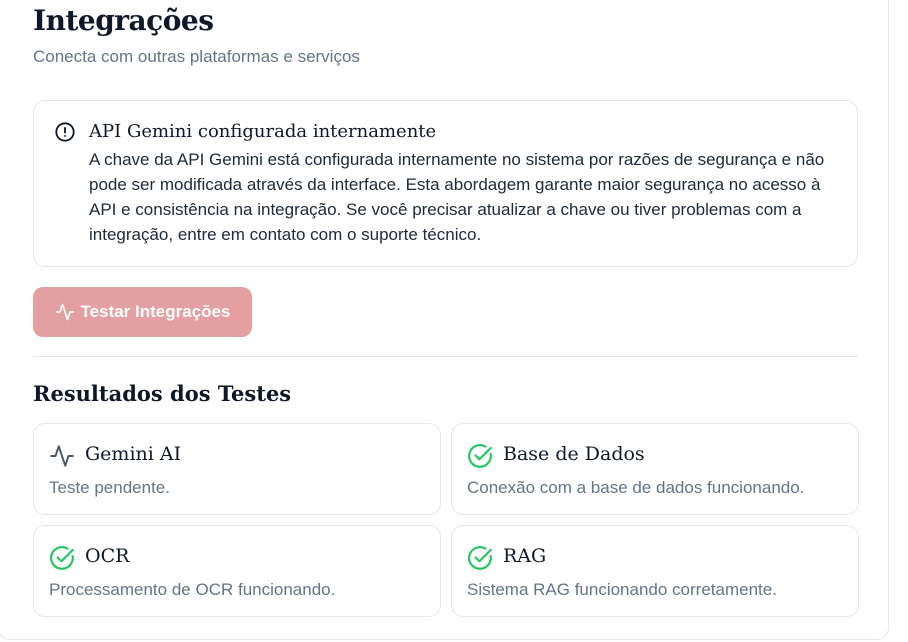  Describe the element at coordinates (133, 454) in the screenshot. I see `result-title: Gemini AI` at that location.